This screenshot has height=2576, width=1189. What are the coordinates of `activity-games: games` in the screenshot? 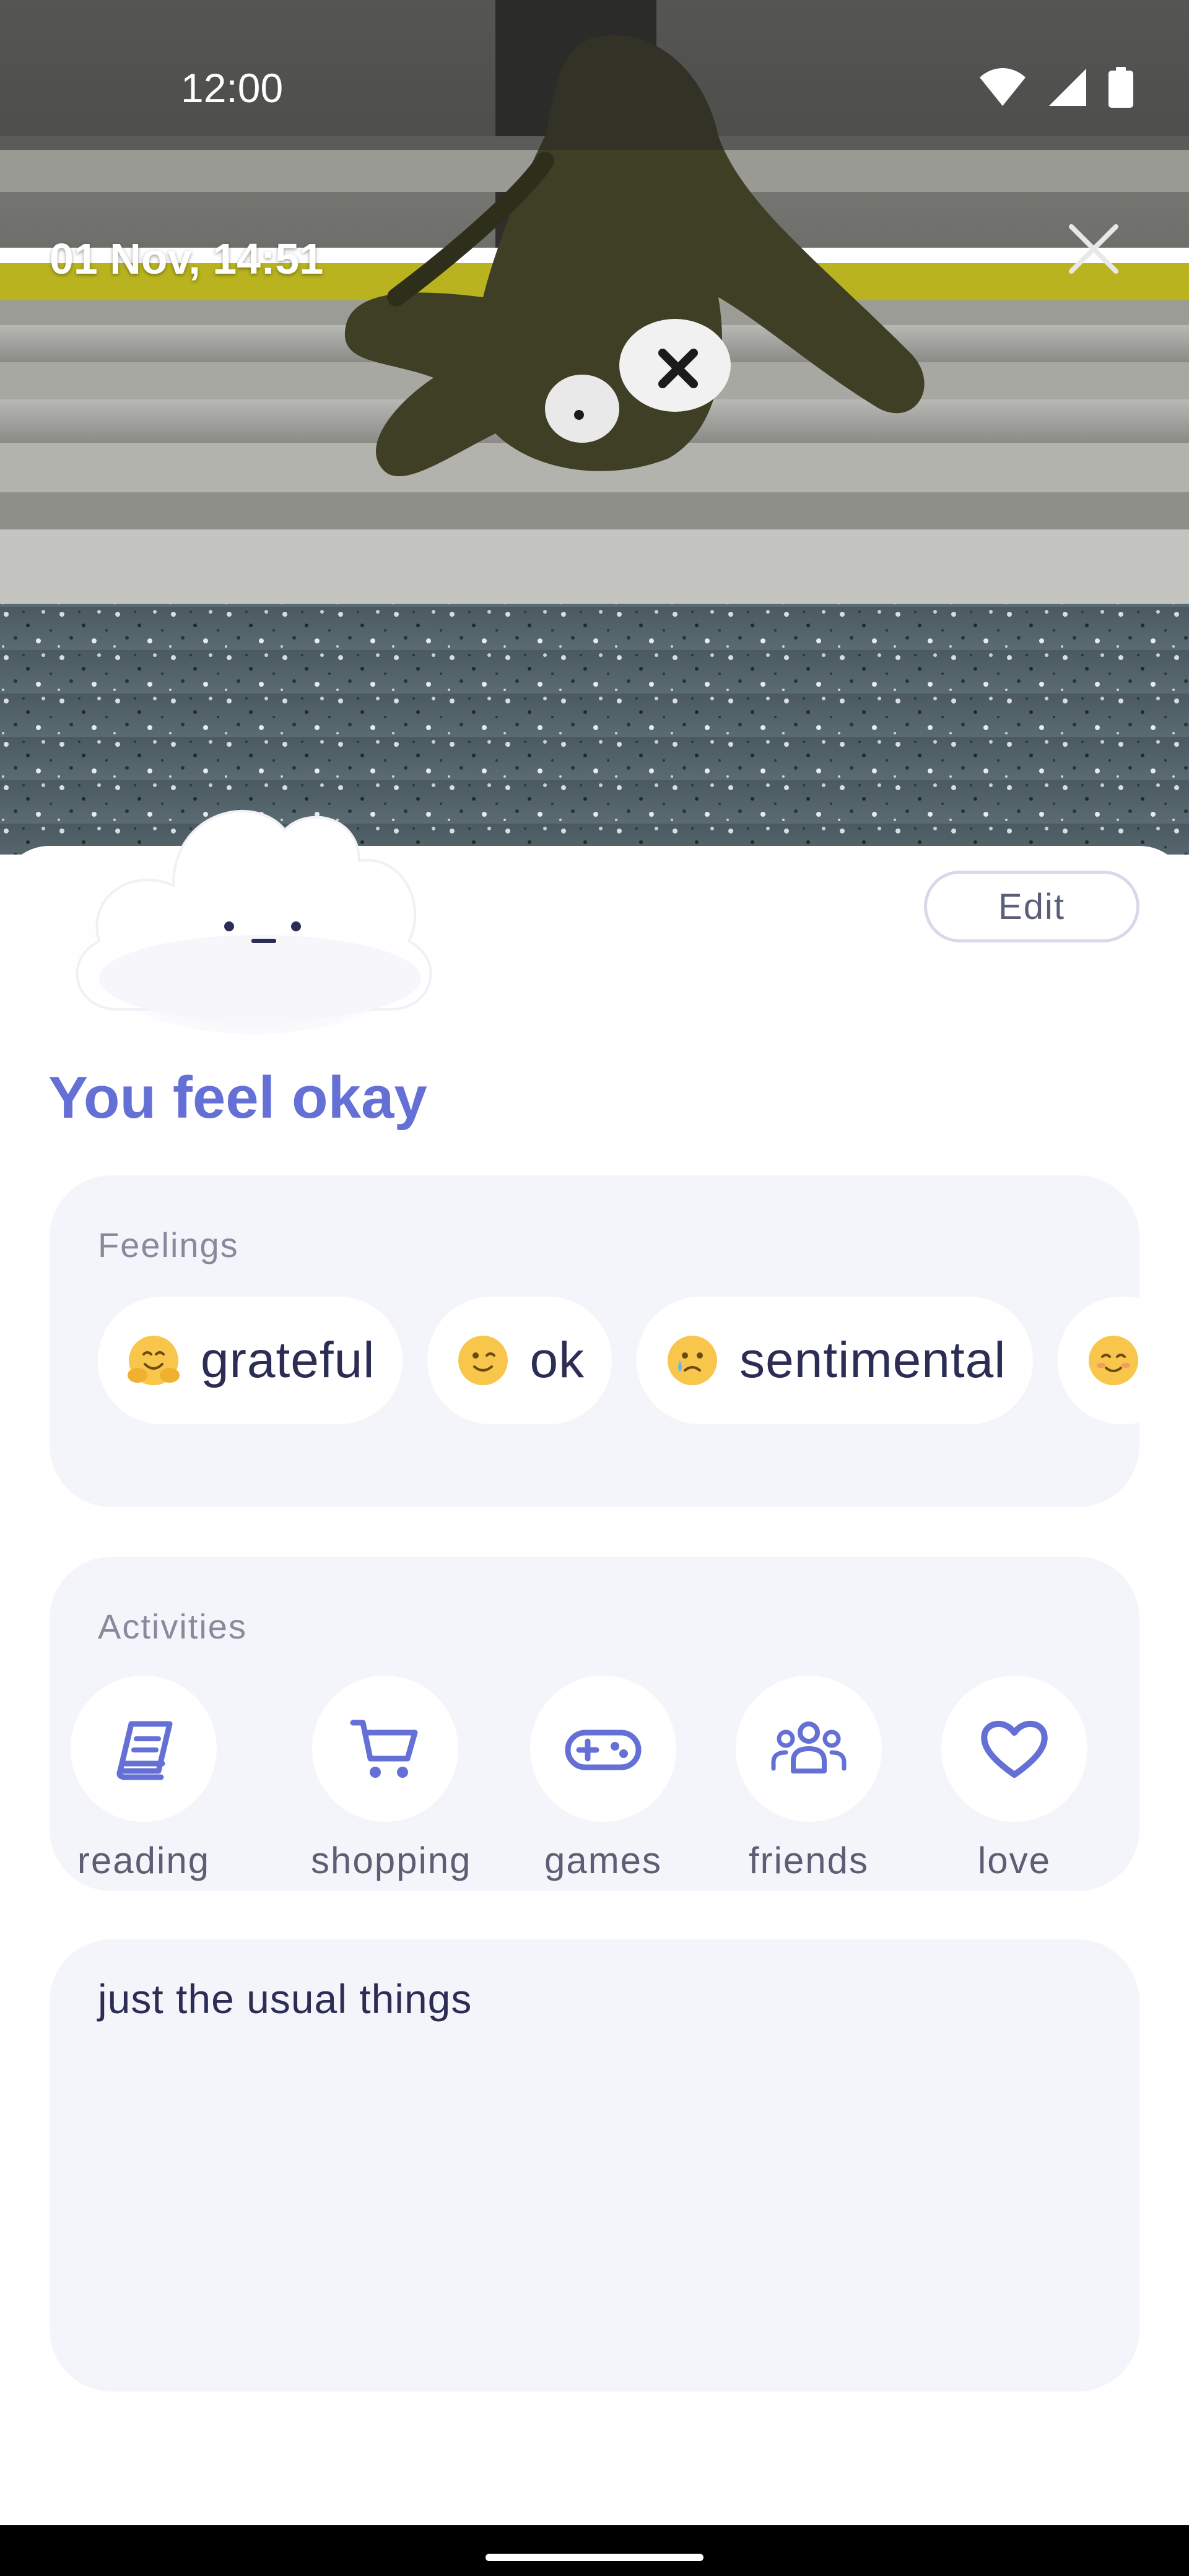 It's located at (603, 1779).